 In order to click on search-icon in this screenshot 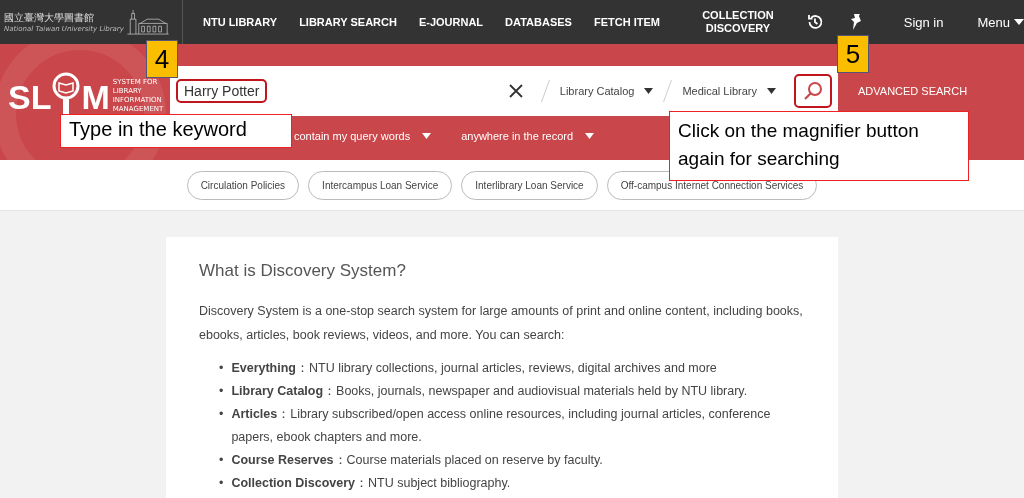, I will do `click(813, 91)`.